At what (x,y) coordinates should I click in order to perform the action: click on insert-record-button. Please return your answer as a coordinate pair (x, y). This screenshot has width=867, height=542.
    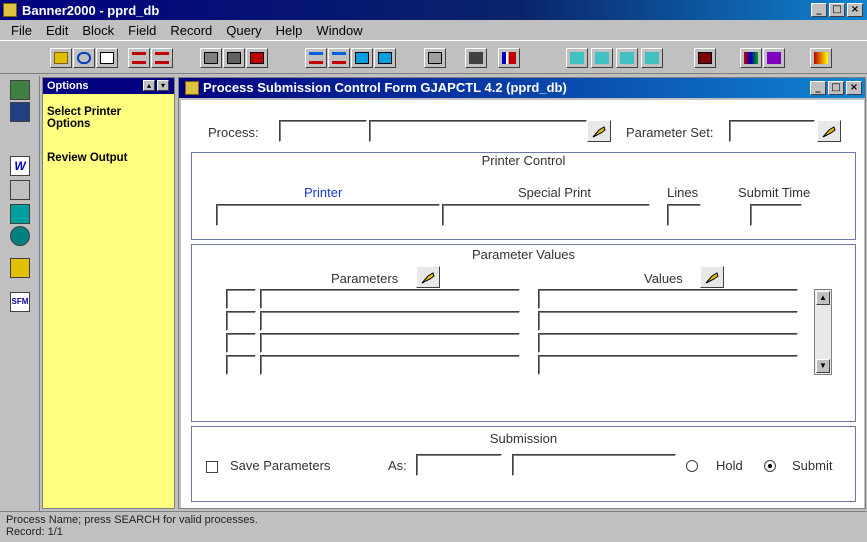
    Looking at the image, I should click on (316, 58).